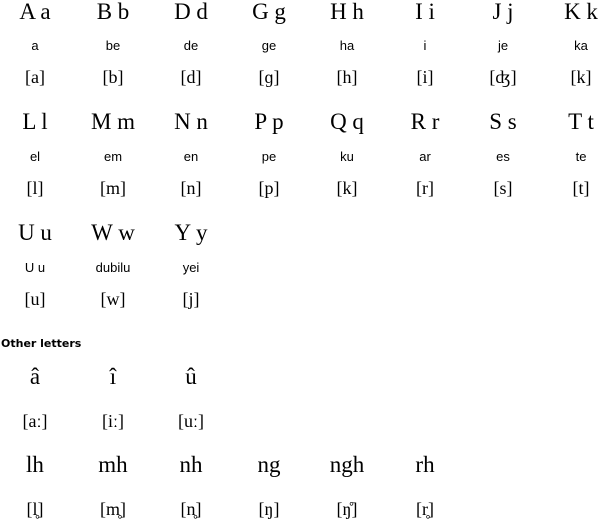  I want to click on letter: P p, so click(269, 121).